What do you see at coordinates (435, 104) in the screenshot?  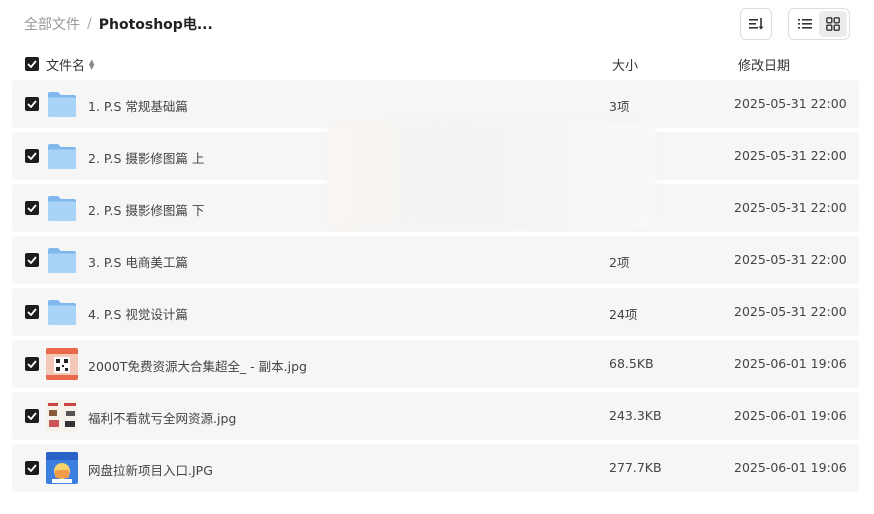 I see `folder-row: 1. P.S 常规基础篇 3项 2025-05-31 22:00` at bounding box center [435, 104].